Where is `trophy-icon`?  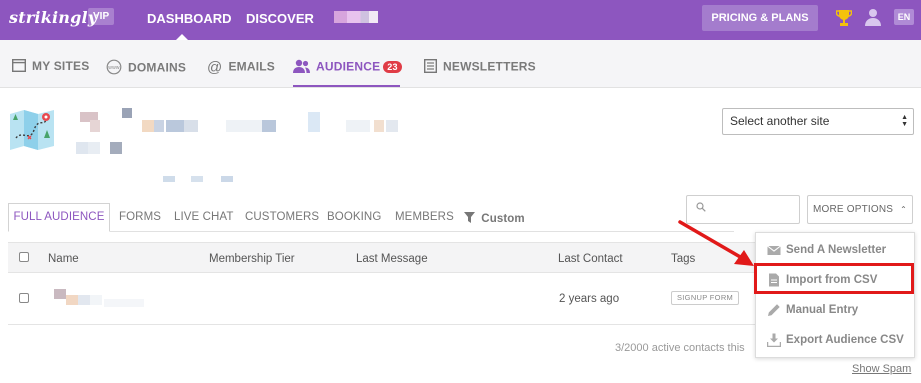 trophy-icon is located at coordinates (844, 18).